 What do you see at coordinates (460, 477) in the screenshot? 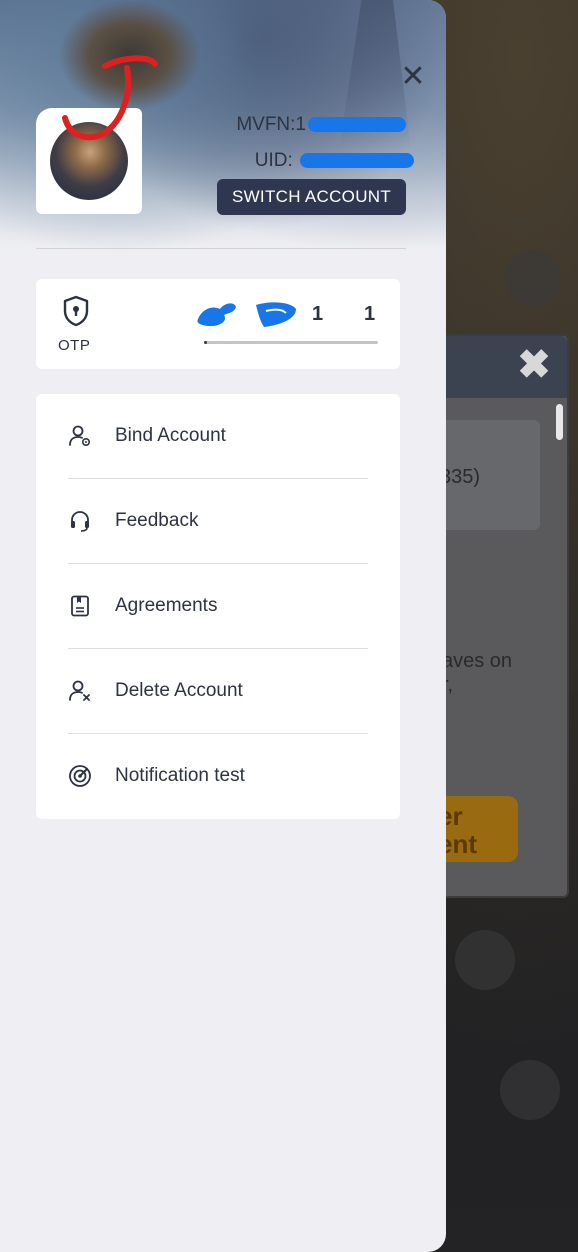
I see `game-text-fragment: 335)` at bounding box center [460, 477].